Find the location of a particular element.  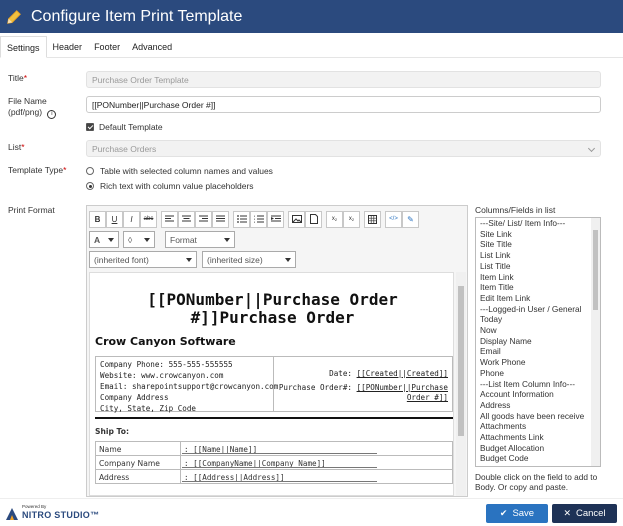

bullet-list-icon is located at coordinates (241, 219).